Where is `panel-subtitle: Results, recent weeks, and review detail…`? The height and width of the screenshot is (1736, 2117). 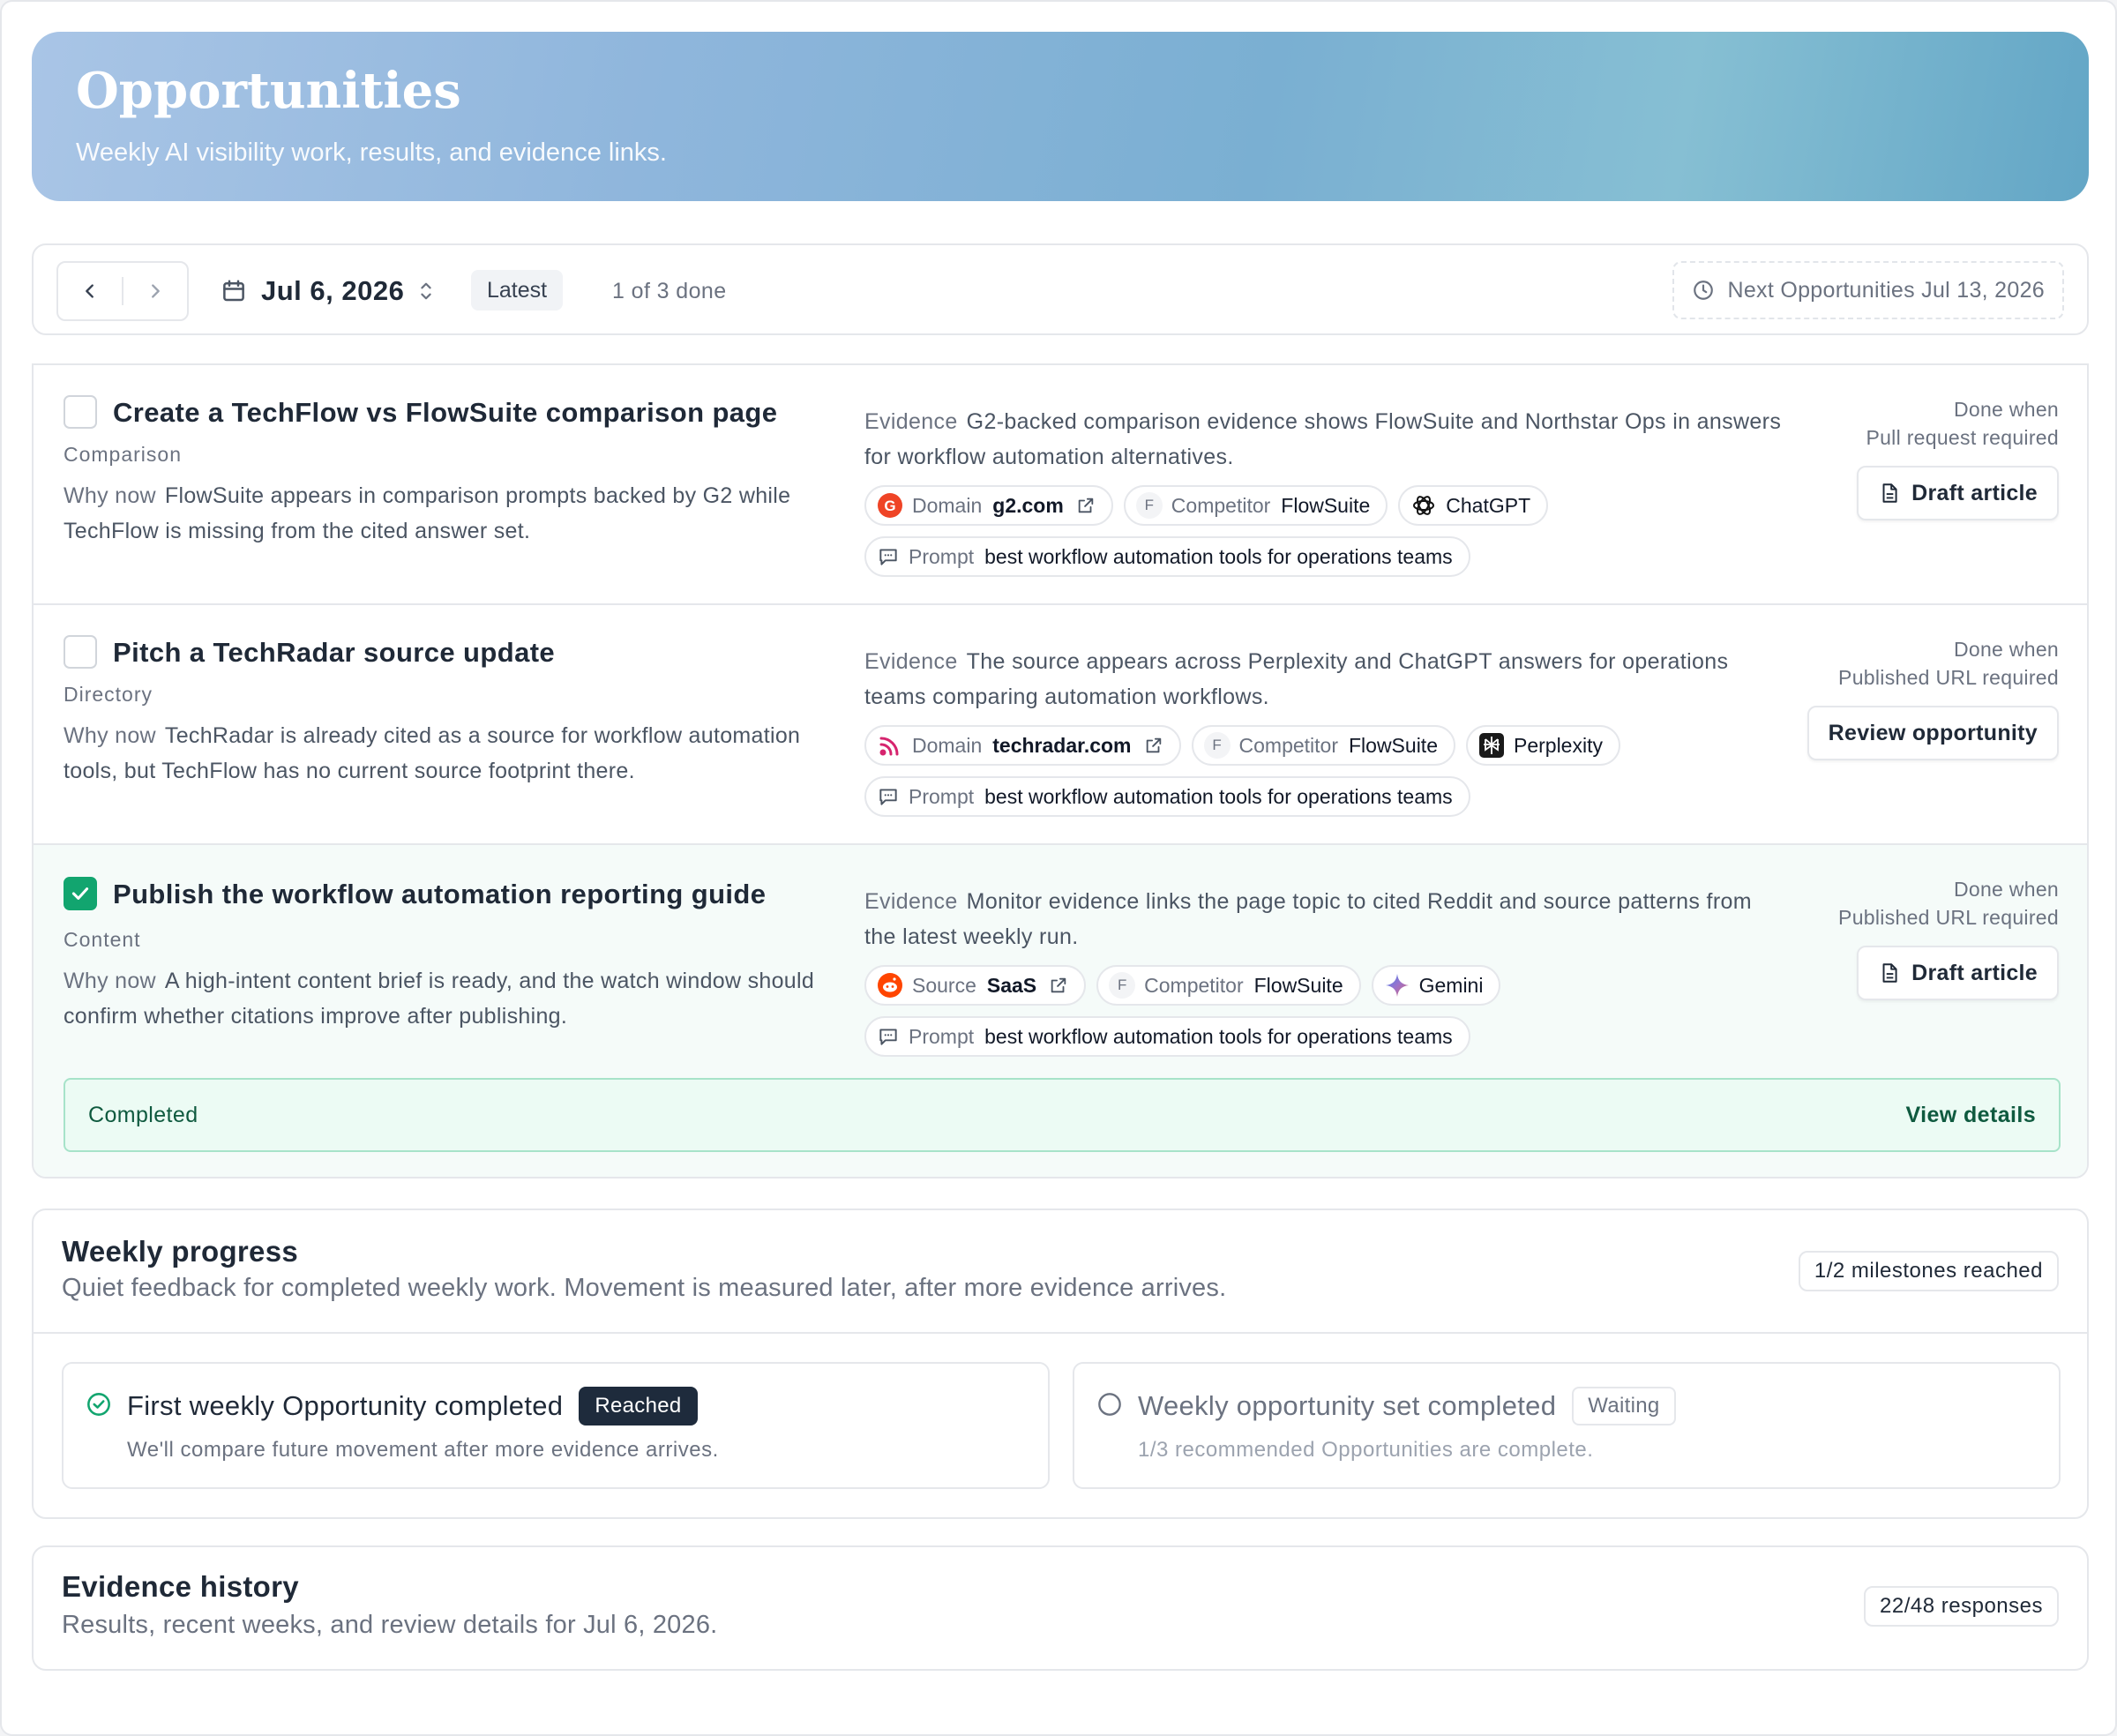
panel-subtitle: Results, recent weeks, and review detail… is located at coordinates (390, 1625).